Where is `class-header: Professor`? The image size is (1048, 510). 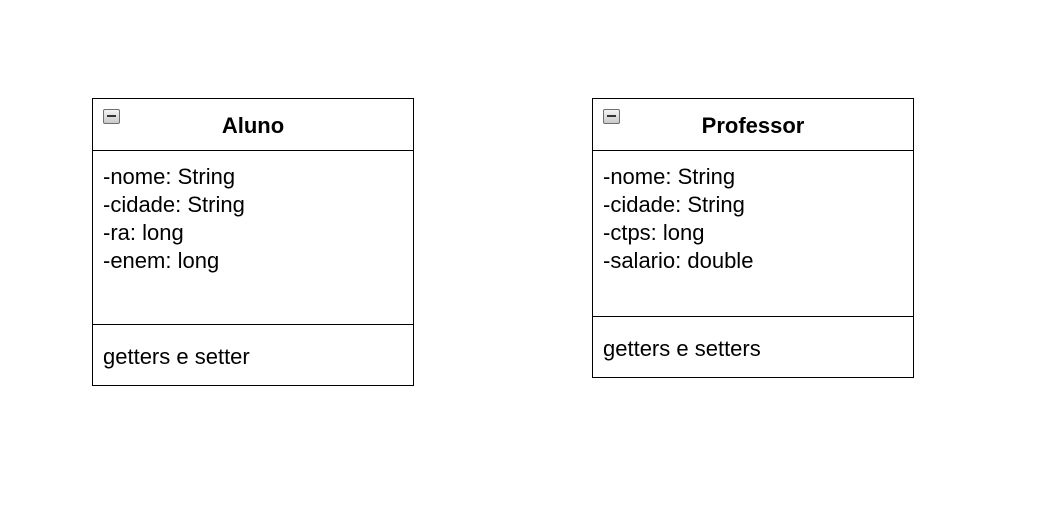
class-header: Professor is located at coordinates (753, 125).